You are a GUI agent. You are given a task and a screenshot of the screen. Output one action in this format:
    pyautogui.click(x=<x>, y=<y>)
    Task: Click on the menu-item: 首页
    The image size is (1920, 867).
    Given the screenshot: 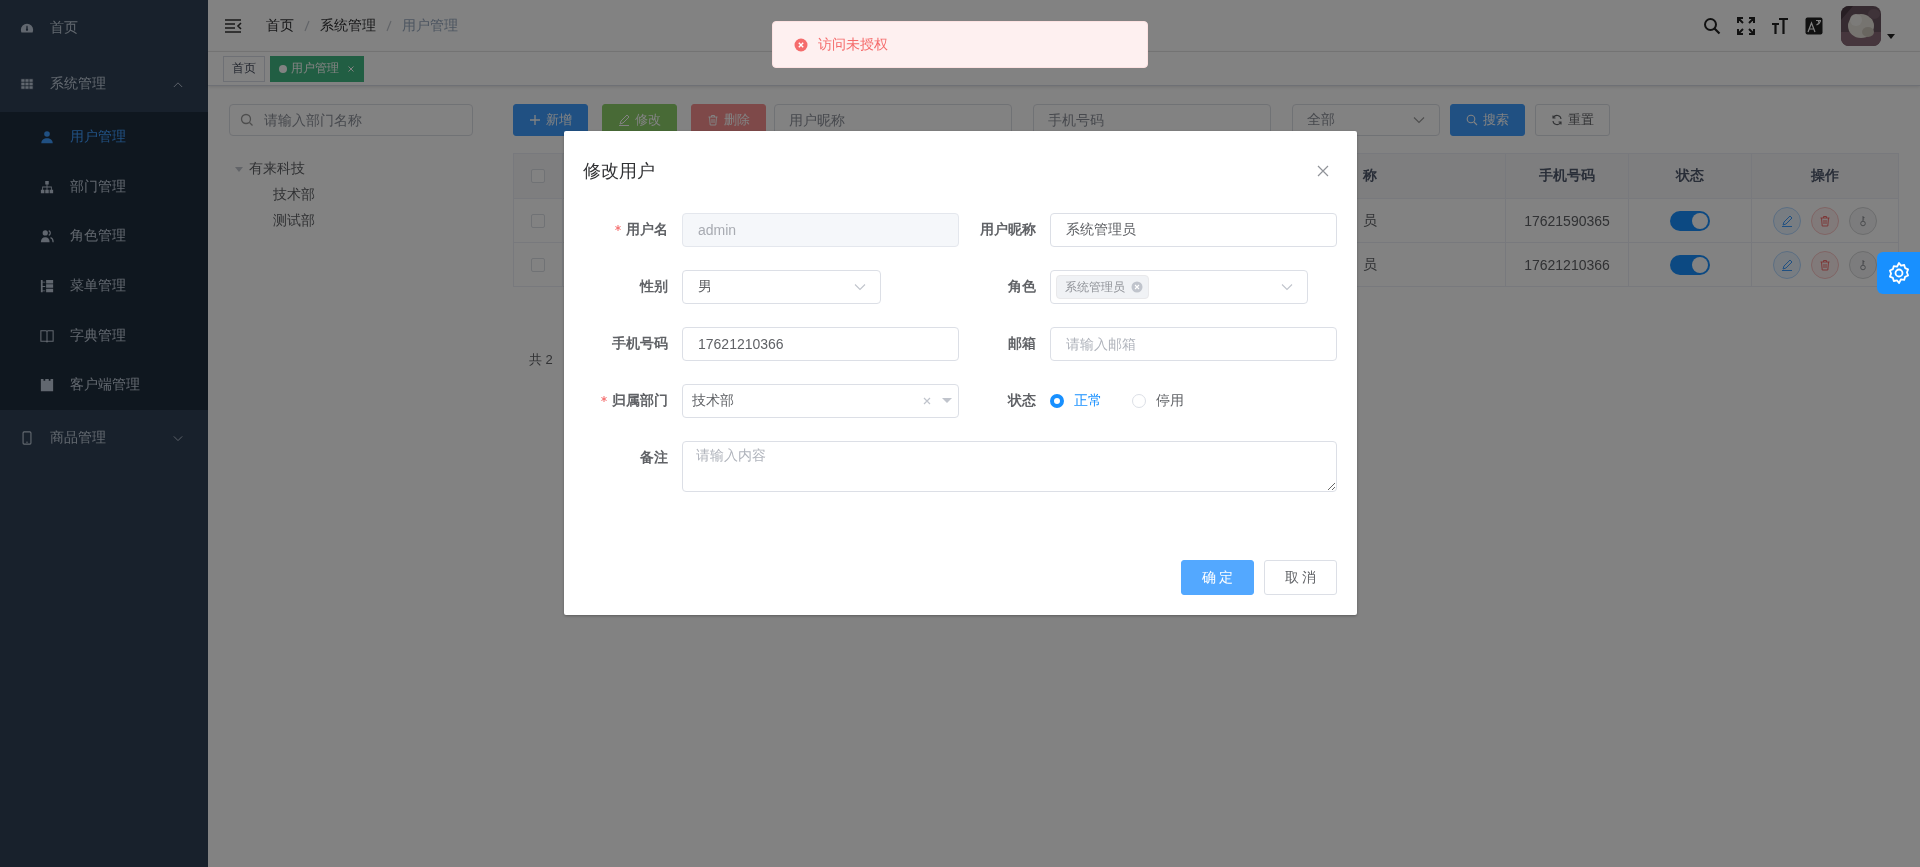 What is the action you would take?
    pyautogui.click(x=104, y=28)
    